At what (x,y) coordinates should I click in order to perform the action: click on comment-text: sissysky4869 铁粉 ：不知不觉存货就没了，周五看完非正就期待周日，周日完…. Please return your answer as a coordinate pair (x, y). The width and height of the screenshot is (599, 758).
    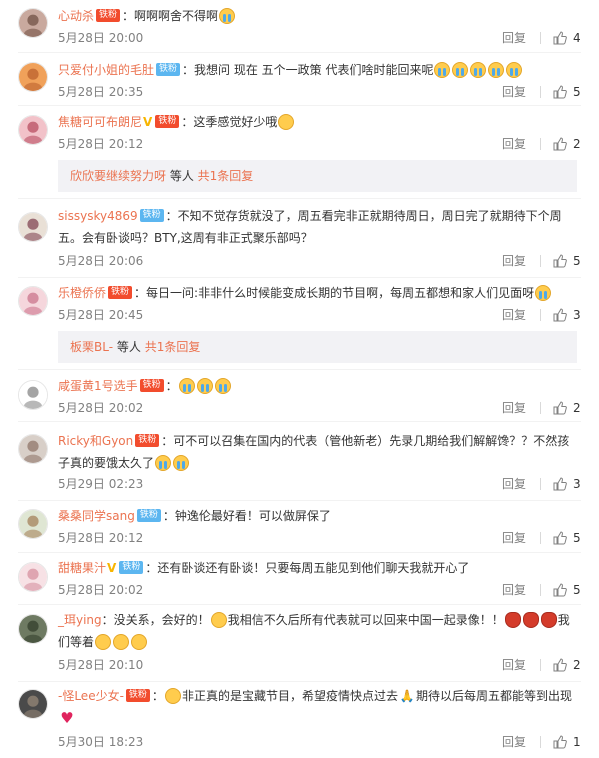
    Looking at the image, I should click on (319, 227).